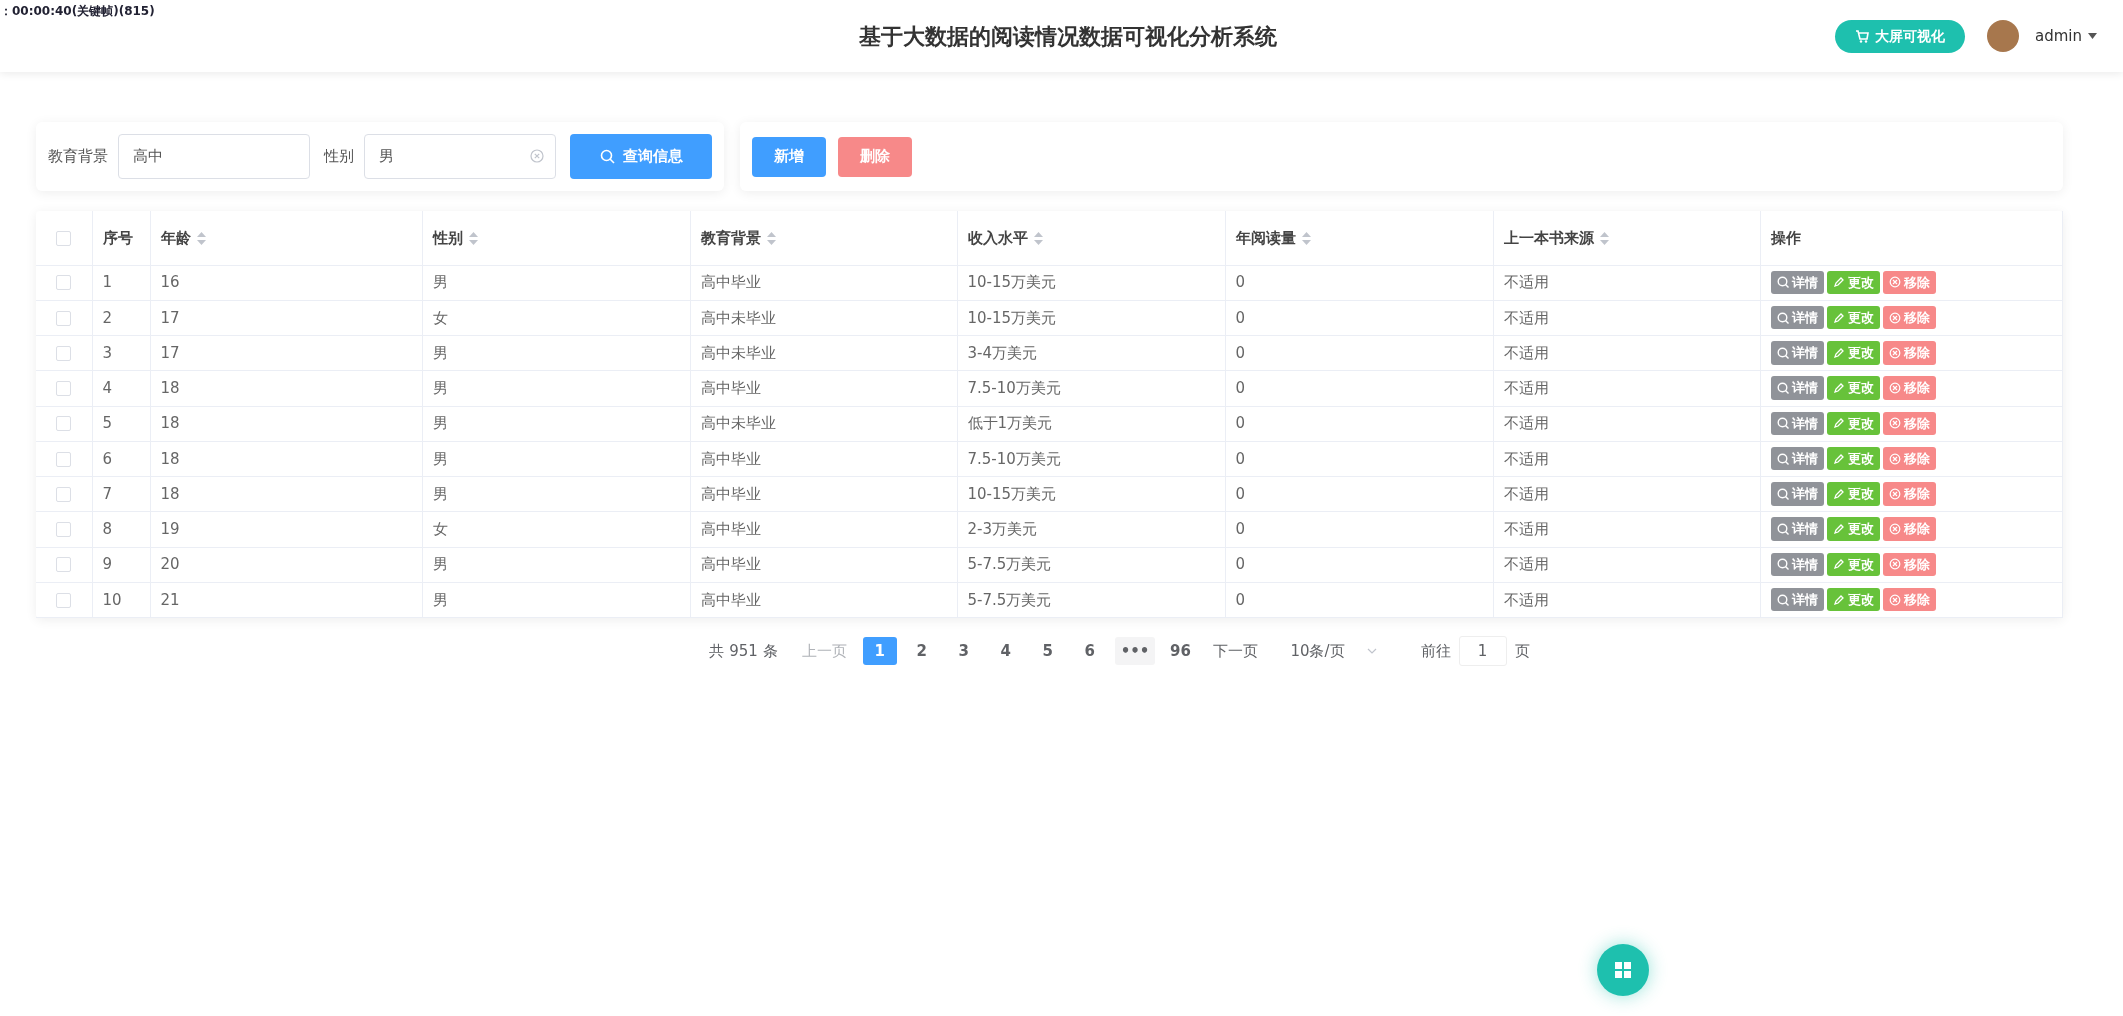  Describe the element at coordinates (214, 156) in the screenshot. I see `input-field: 高中` at that location.